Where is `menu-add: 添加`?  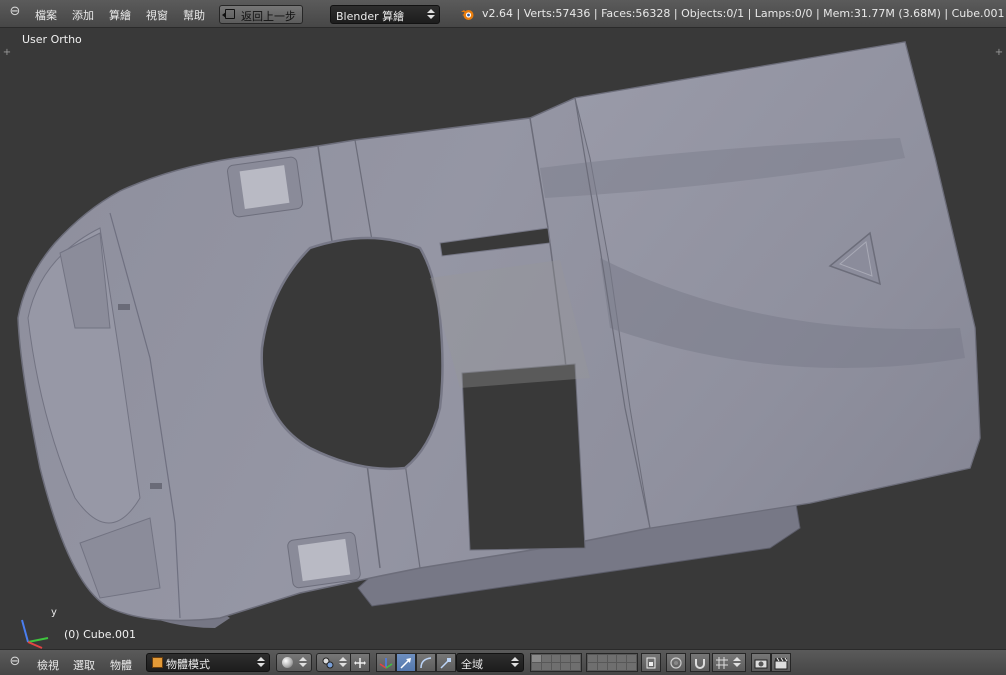 menu-add: 添加 is located at coordinates (83, 15).